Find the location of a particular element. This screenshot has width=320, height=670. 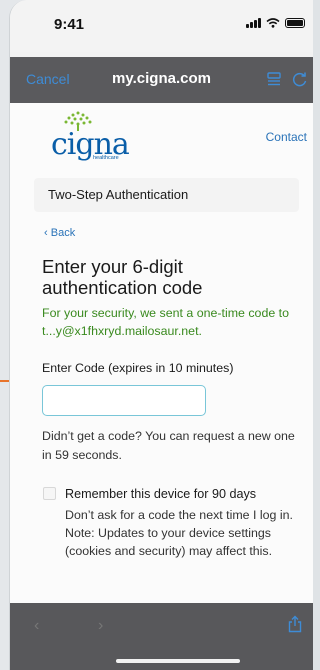

chevron-left-icon: ‹ is located at coordinates (46, 233).